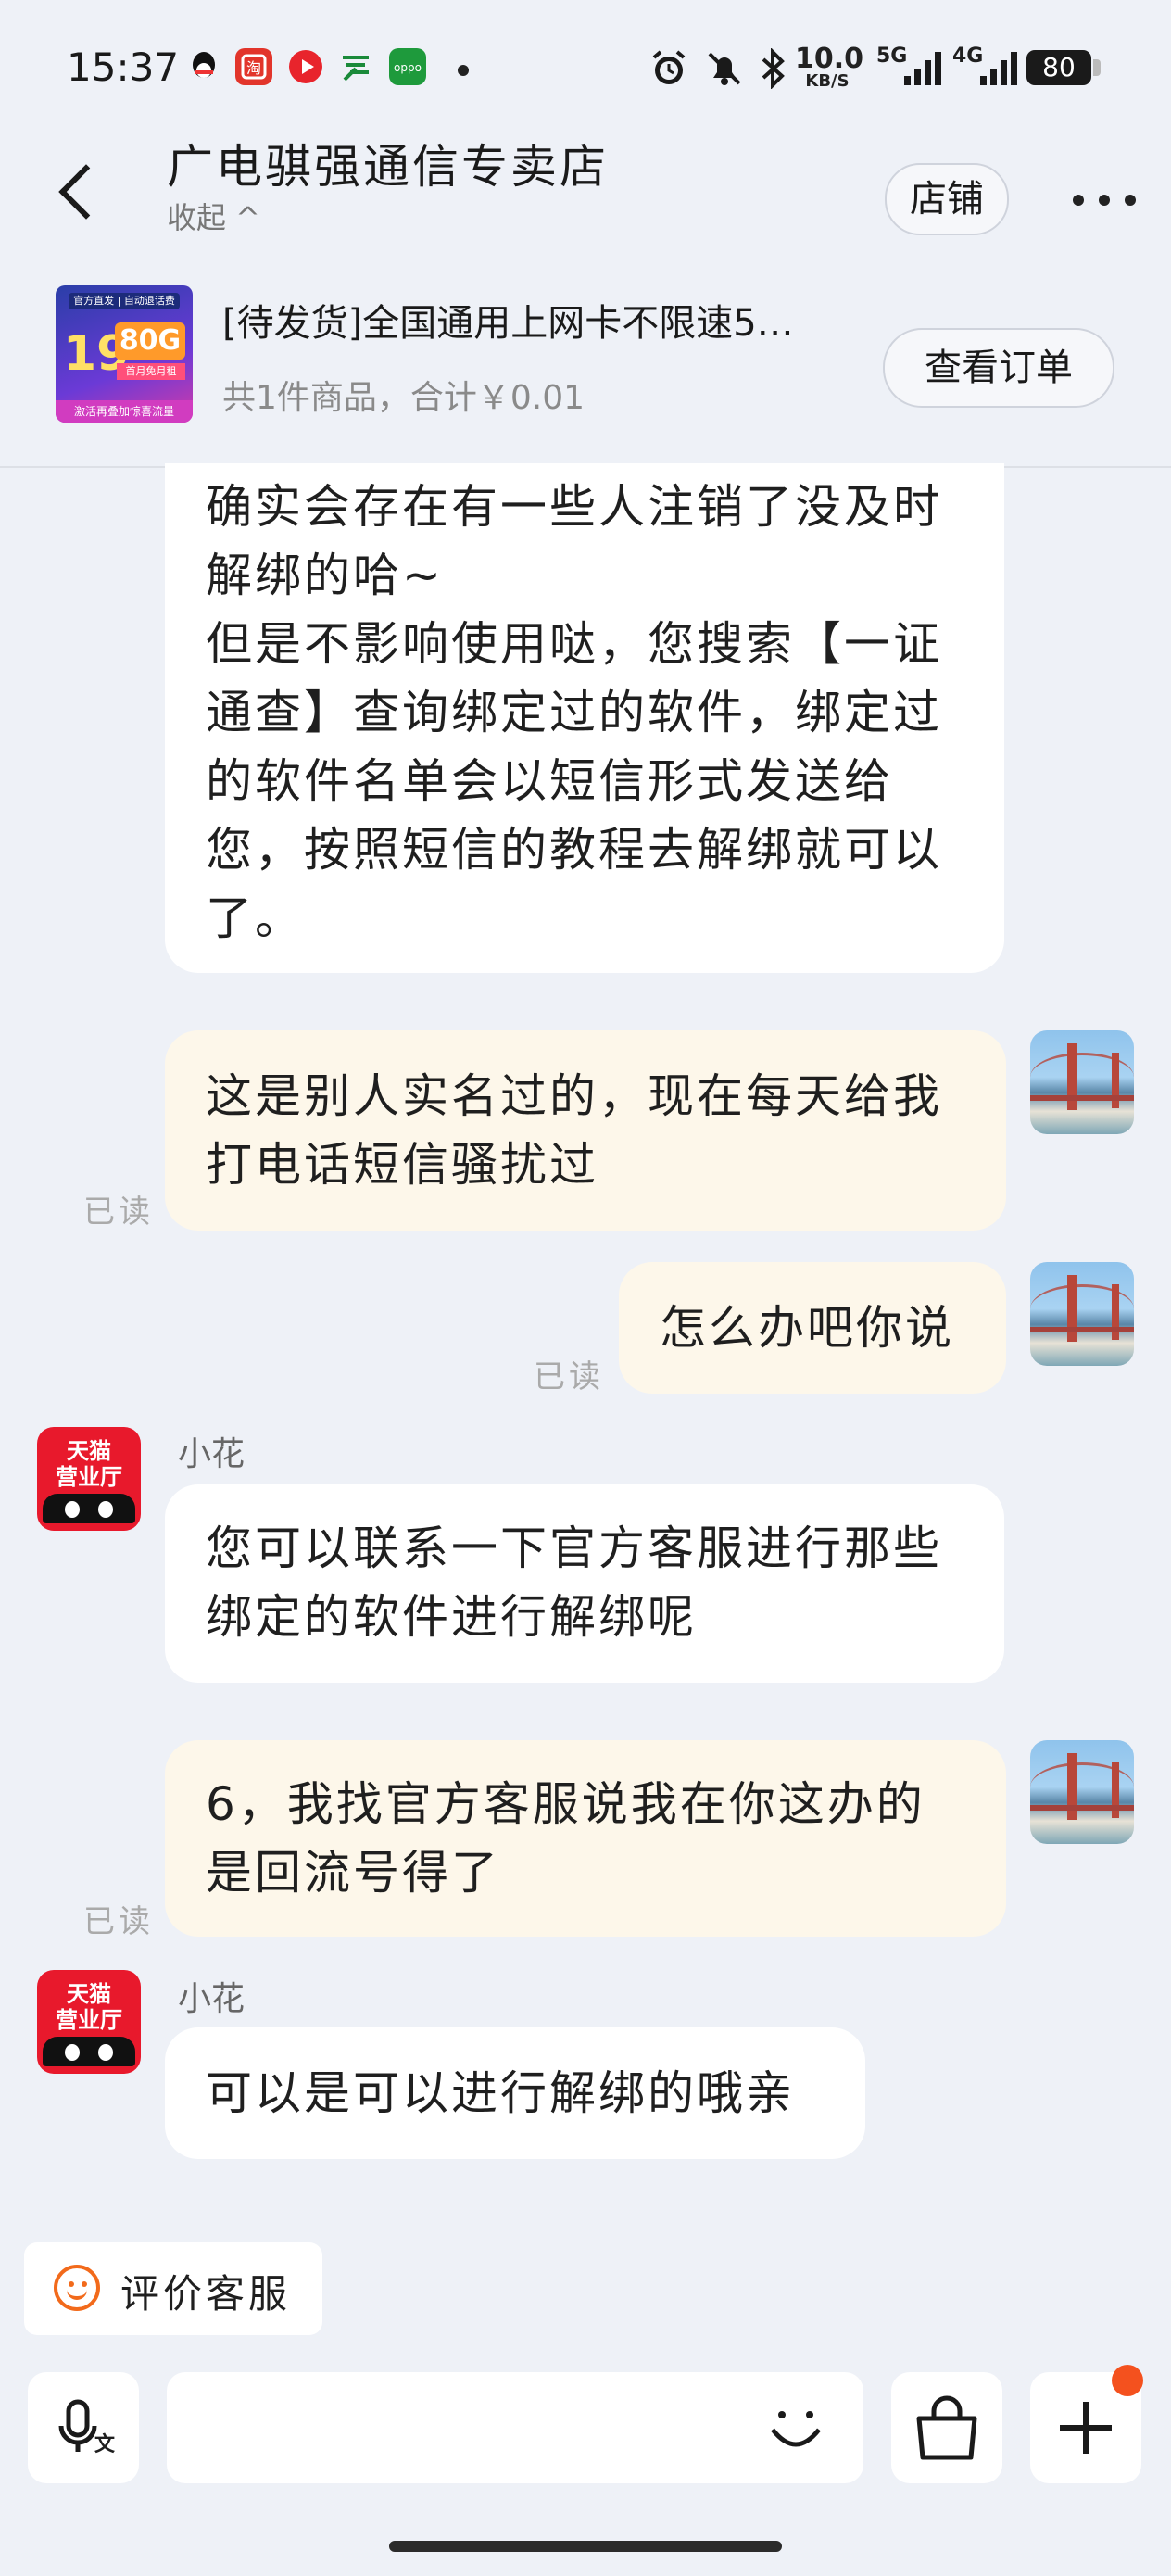 Image resolution: width=1171 pixels, height=2576 pixels. I want to click on qq-icon, so click(204, 66).